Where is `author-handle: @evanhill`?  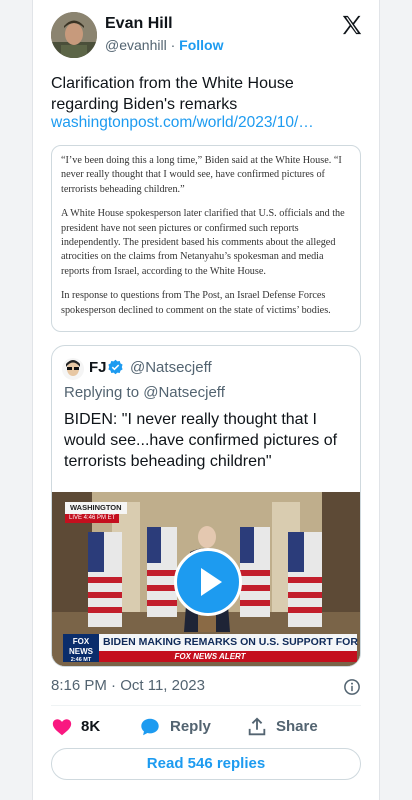
author-handle: @evanhill is located at coordinates (136, 45).